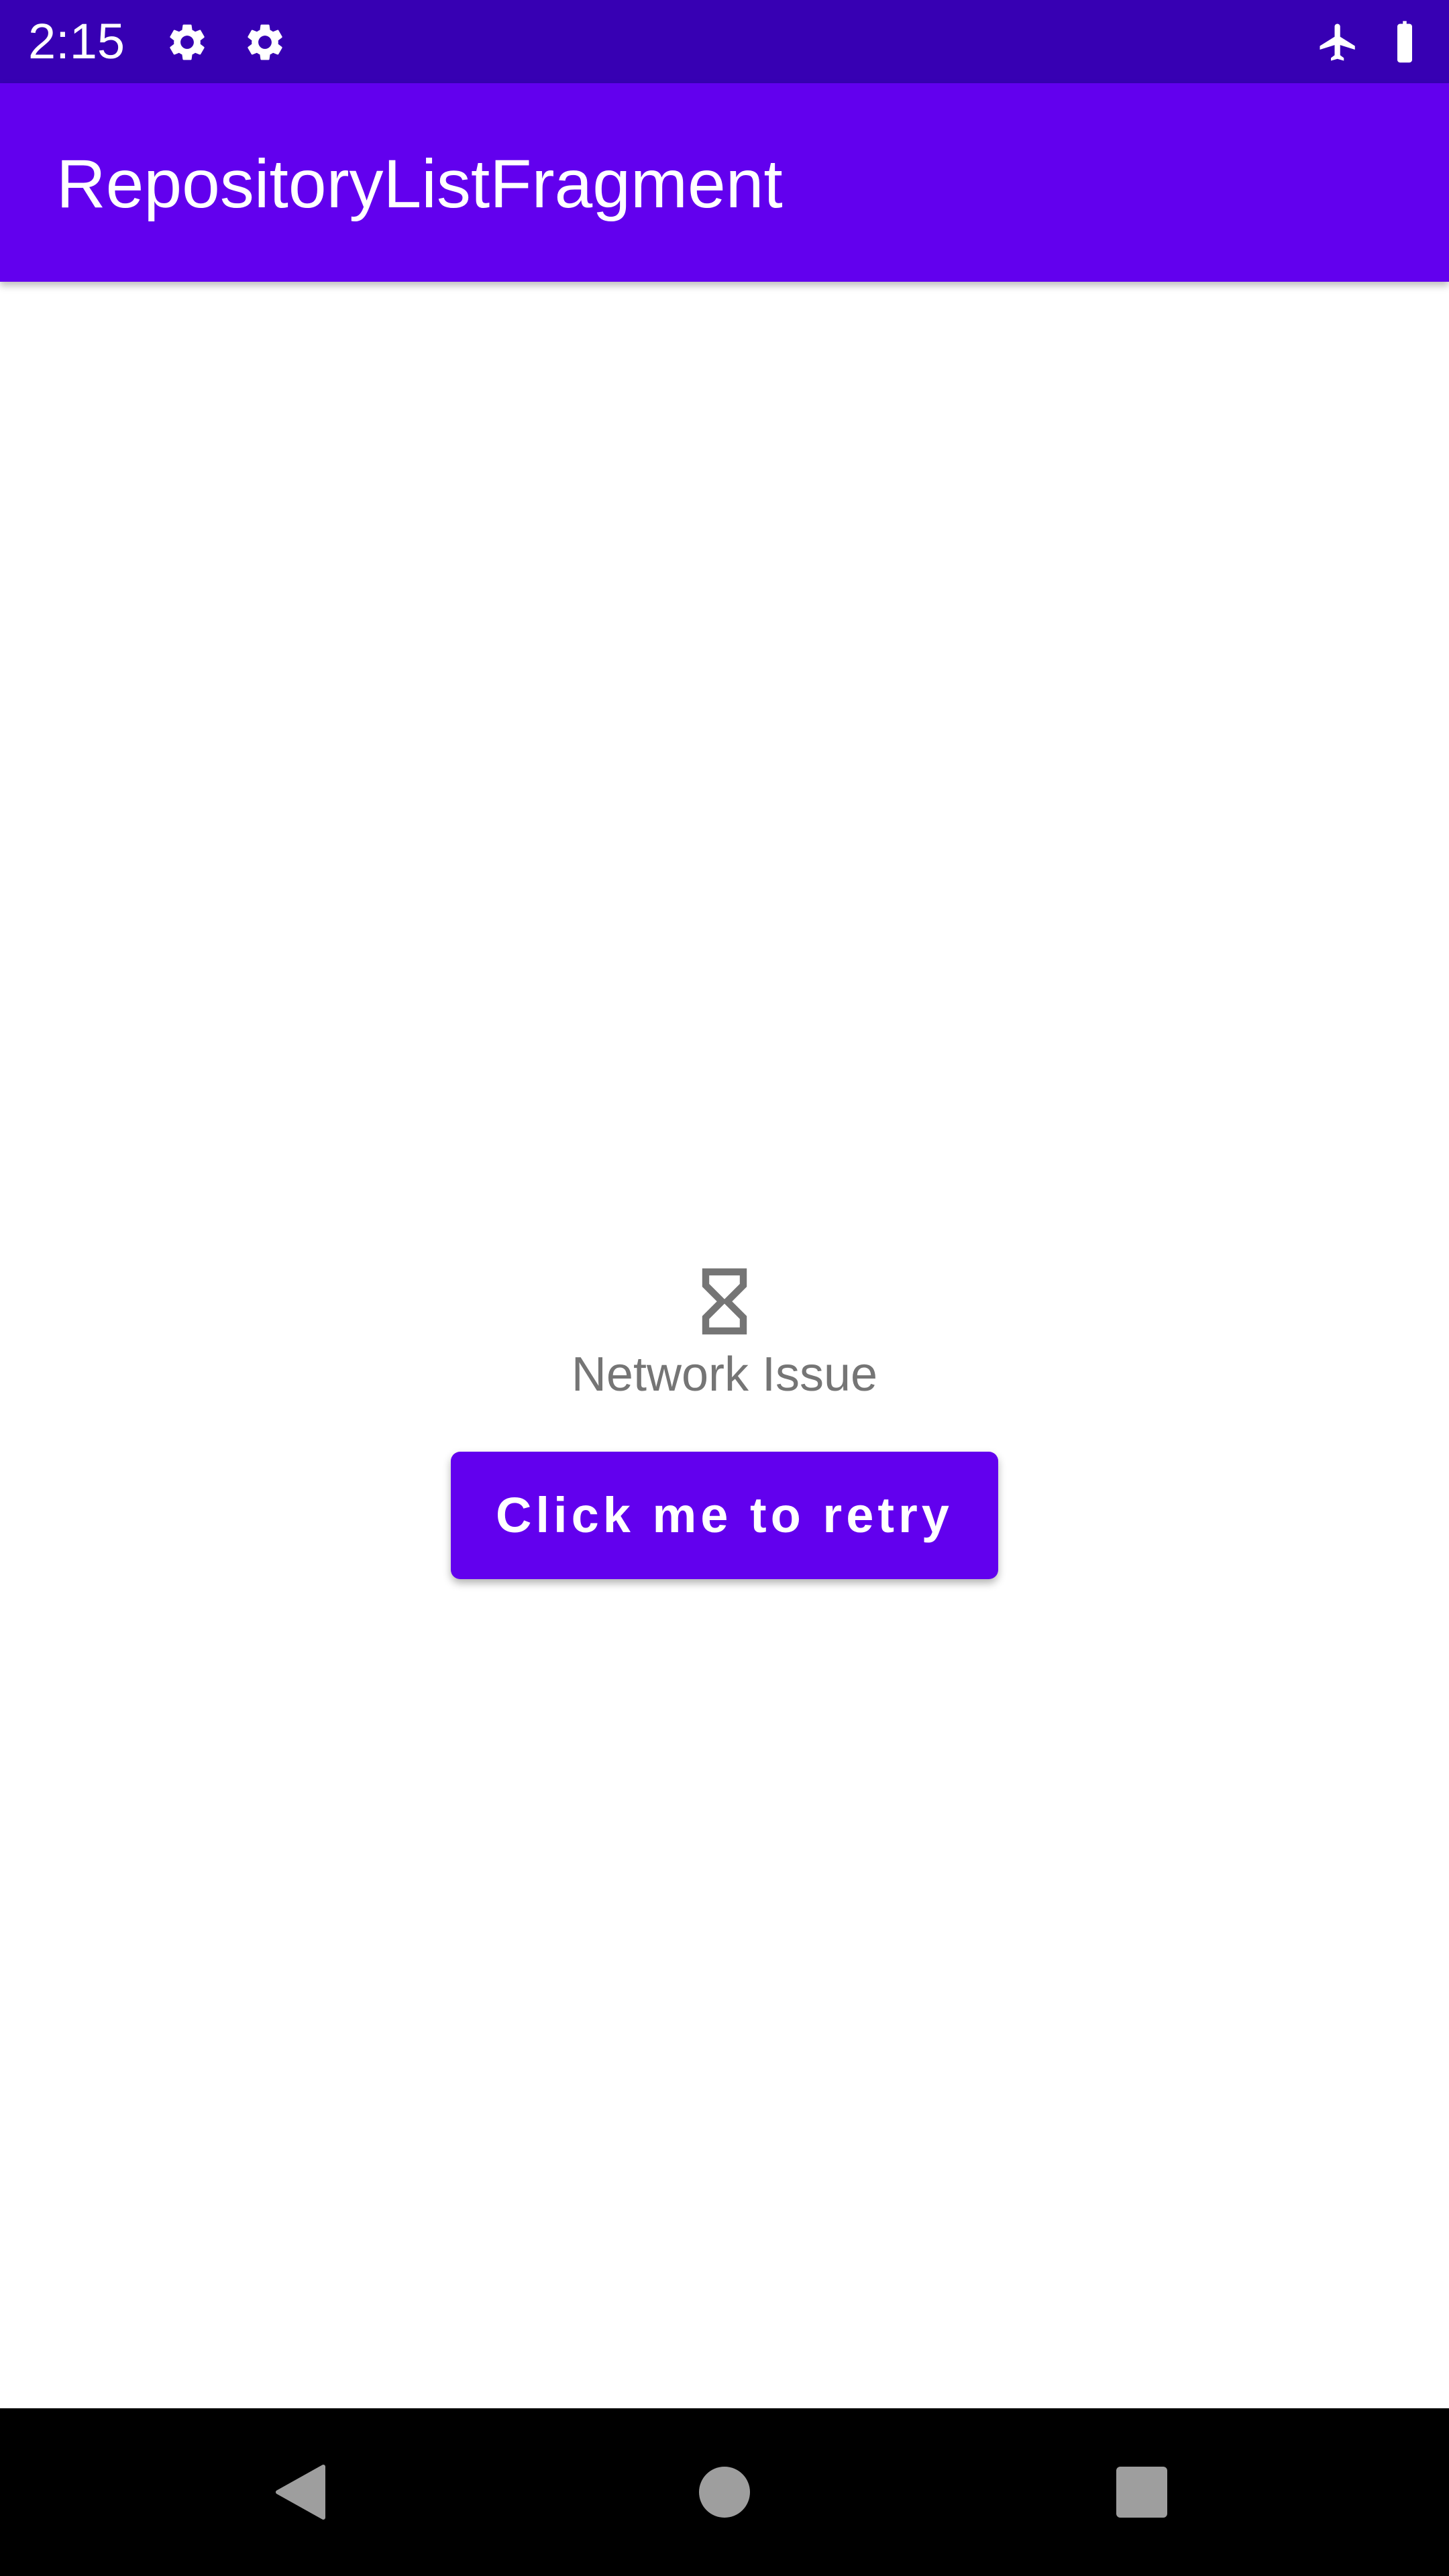 This screenshot has width=1449, height=2576. Describe the element at coordinates (724, 1515) in the screenshot. I see `retry-button: Click me to retry` at that location.